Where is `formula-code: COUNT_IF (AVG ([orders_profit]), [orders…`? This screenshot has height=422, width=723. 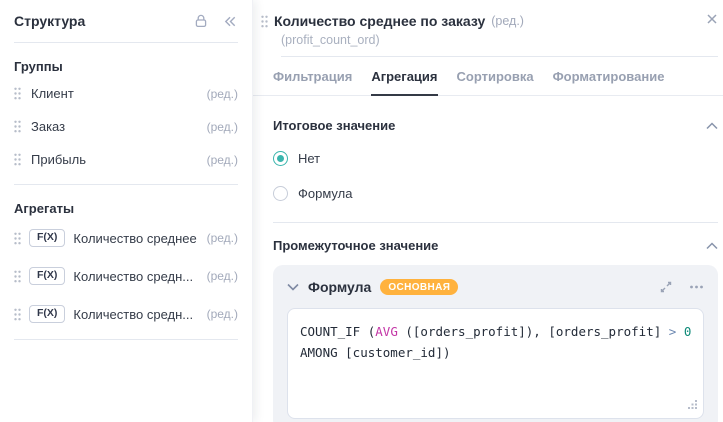 formula-code: COUNT_IF (AVG ([orders_profit]), [orders… is located at coordinates (495, 342).